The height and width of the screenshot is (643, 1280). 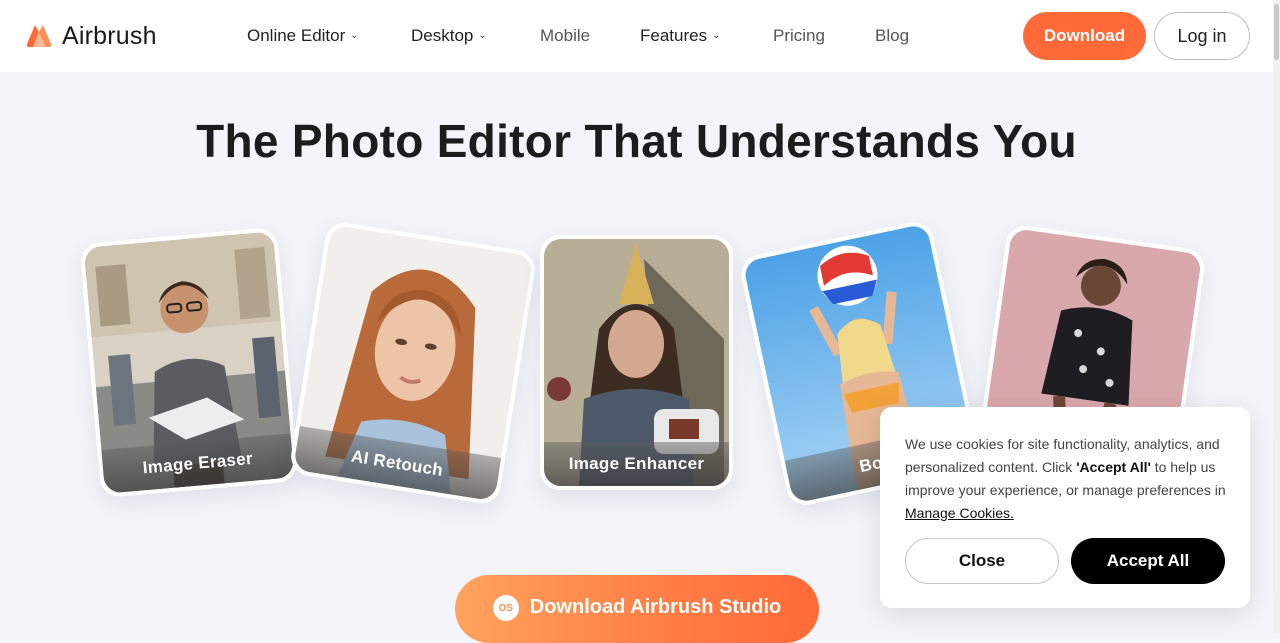 What do you see at coordinates (1276, 32) in the screenshot?
I see `scrollbar-thumb` at bounding box center [1276, 32].